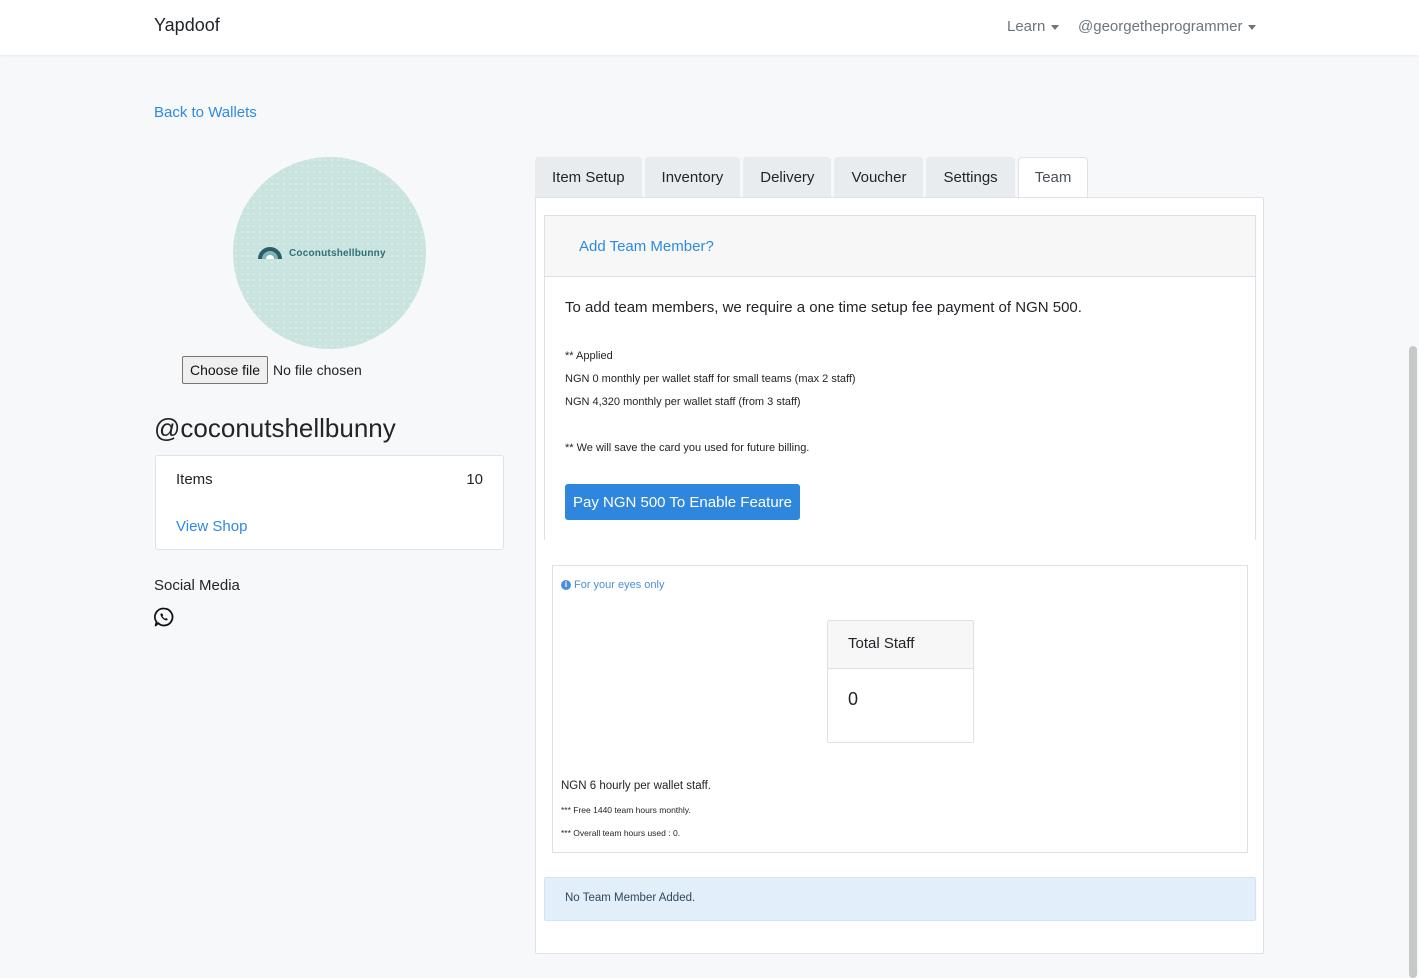 This screenshot has width=1419, height=978. Describe the element at coordinates (544, 408) in the screenshot. I see `panel-border-left` at that location.